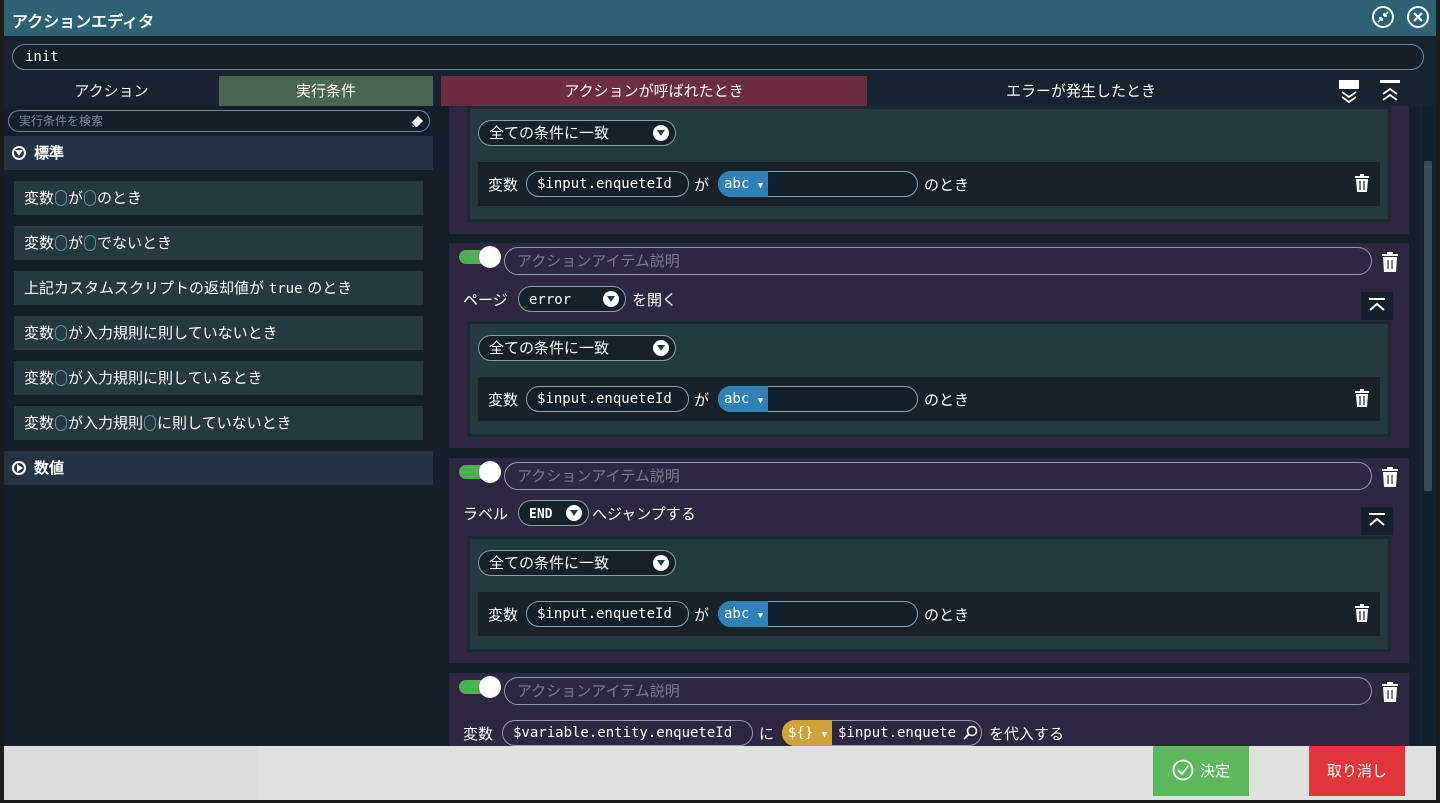 The height and width of the screenshot is (803, 1440). Describe the element at coordinates (1390, 91) in the screenshot. I see `collapse-all-icon` at that location.